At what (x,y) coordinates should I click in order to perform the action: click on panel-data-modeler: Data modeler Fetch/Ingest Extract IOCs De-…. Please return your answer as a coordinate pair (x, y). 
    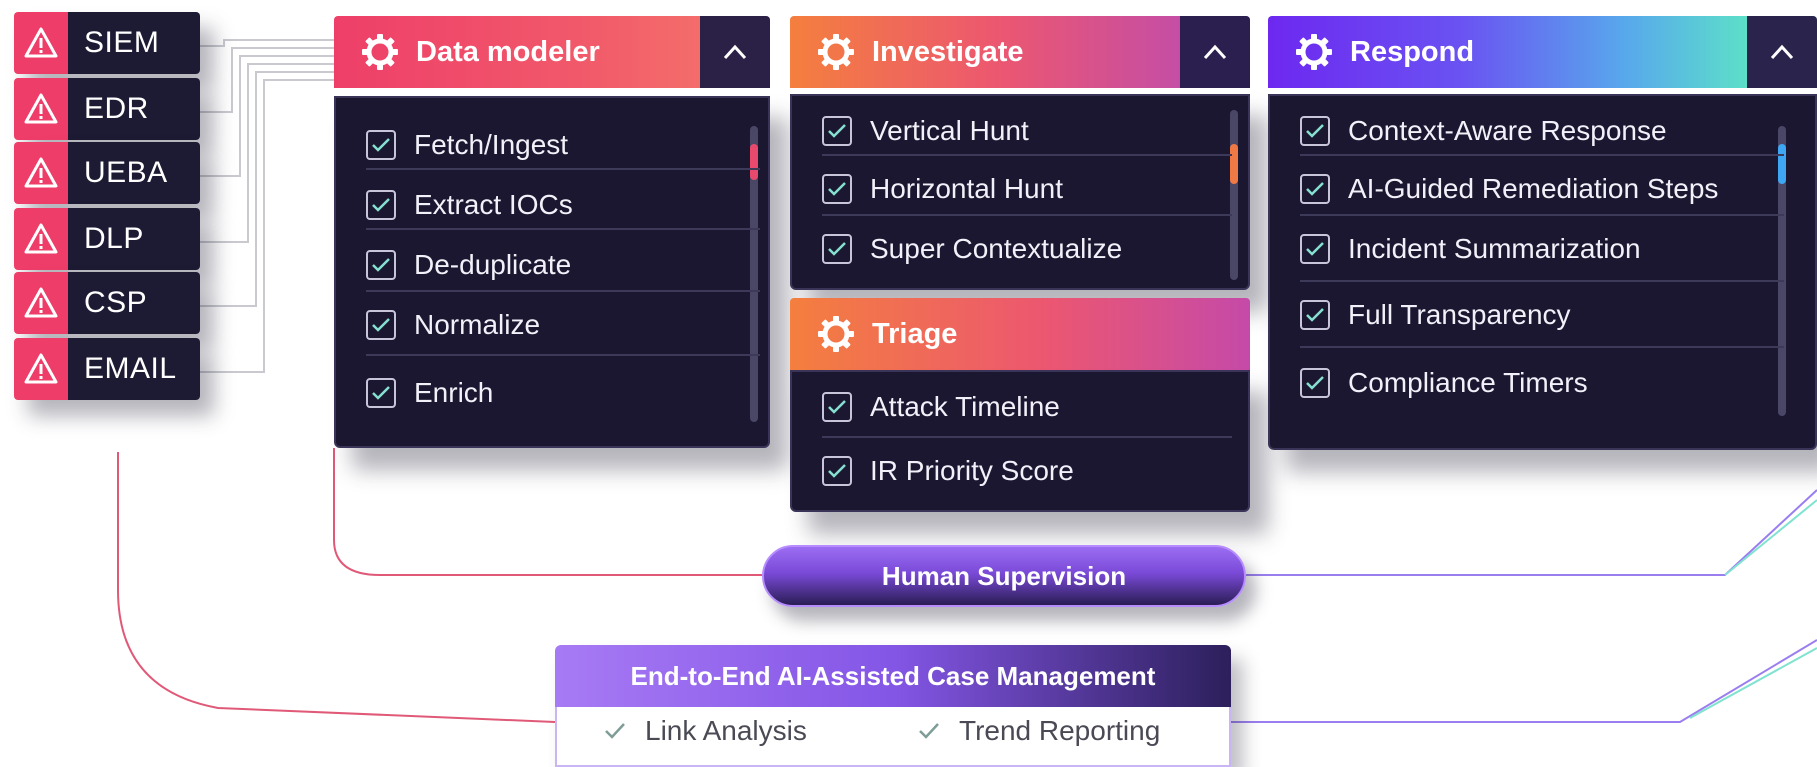
    Looking at the image, I should click on (552, 232).